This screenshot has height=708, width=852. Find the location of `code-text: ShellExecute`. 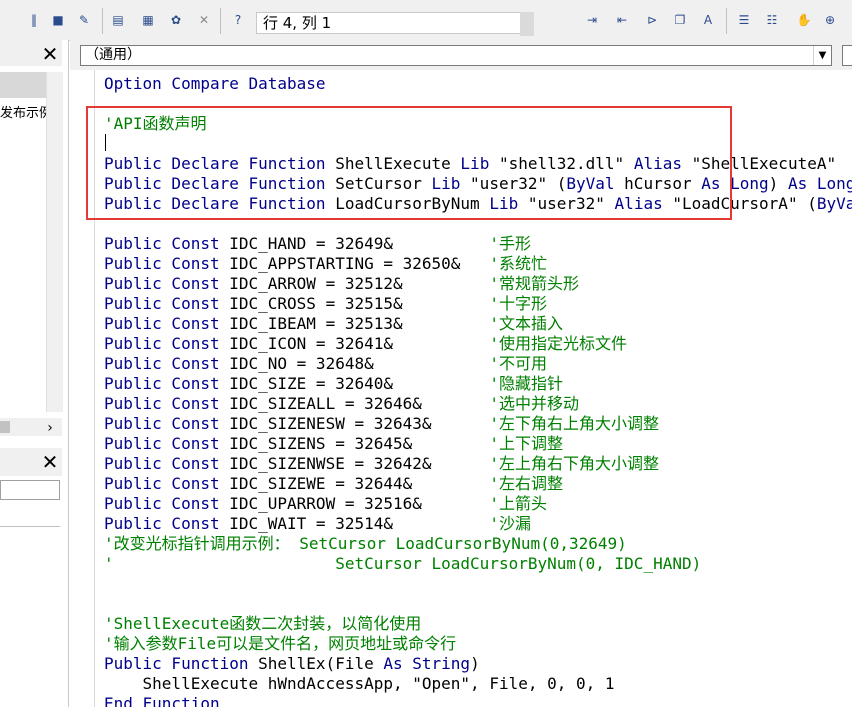

code-text: ShellExecute is located at coordinates (398, 163).